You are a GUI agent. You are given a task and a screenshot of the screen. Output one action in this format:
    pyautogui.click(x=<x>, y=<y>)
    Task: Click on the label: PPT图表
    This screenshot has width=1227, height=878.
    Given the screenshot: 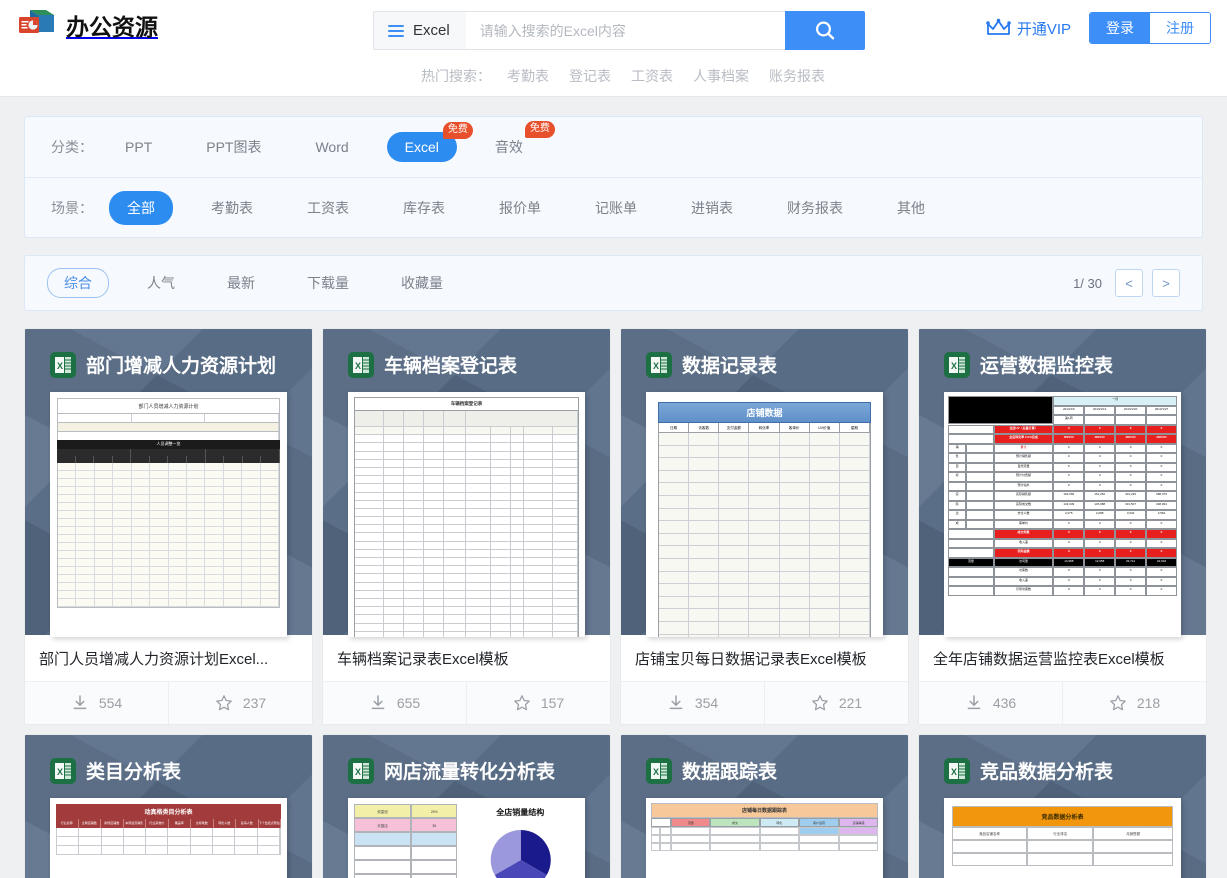 What is the action you would take?
    pyautogui.click(x=234, y=147)
    